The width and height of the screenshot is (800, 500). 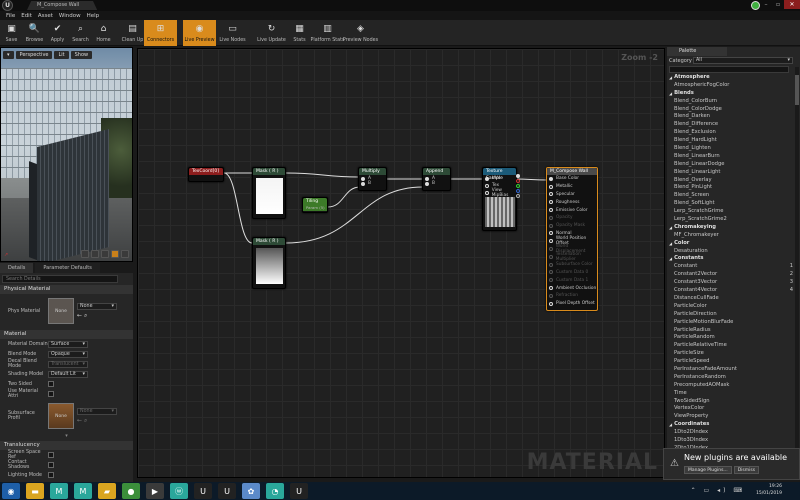 What do you see at coordinates (66, 445) in the screenshot?
I see `section-translucency: Translucency` at bounding box center [66, 445].